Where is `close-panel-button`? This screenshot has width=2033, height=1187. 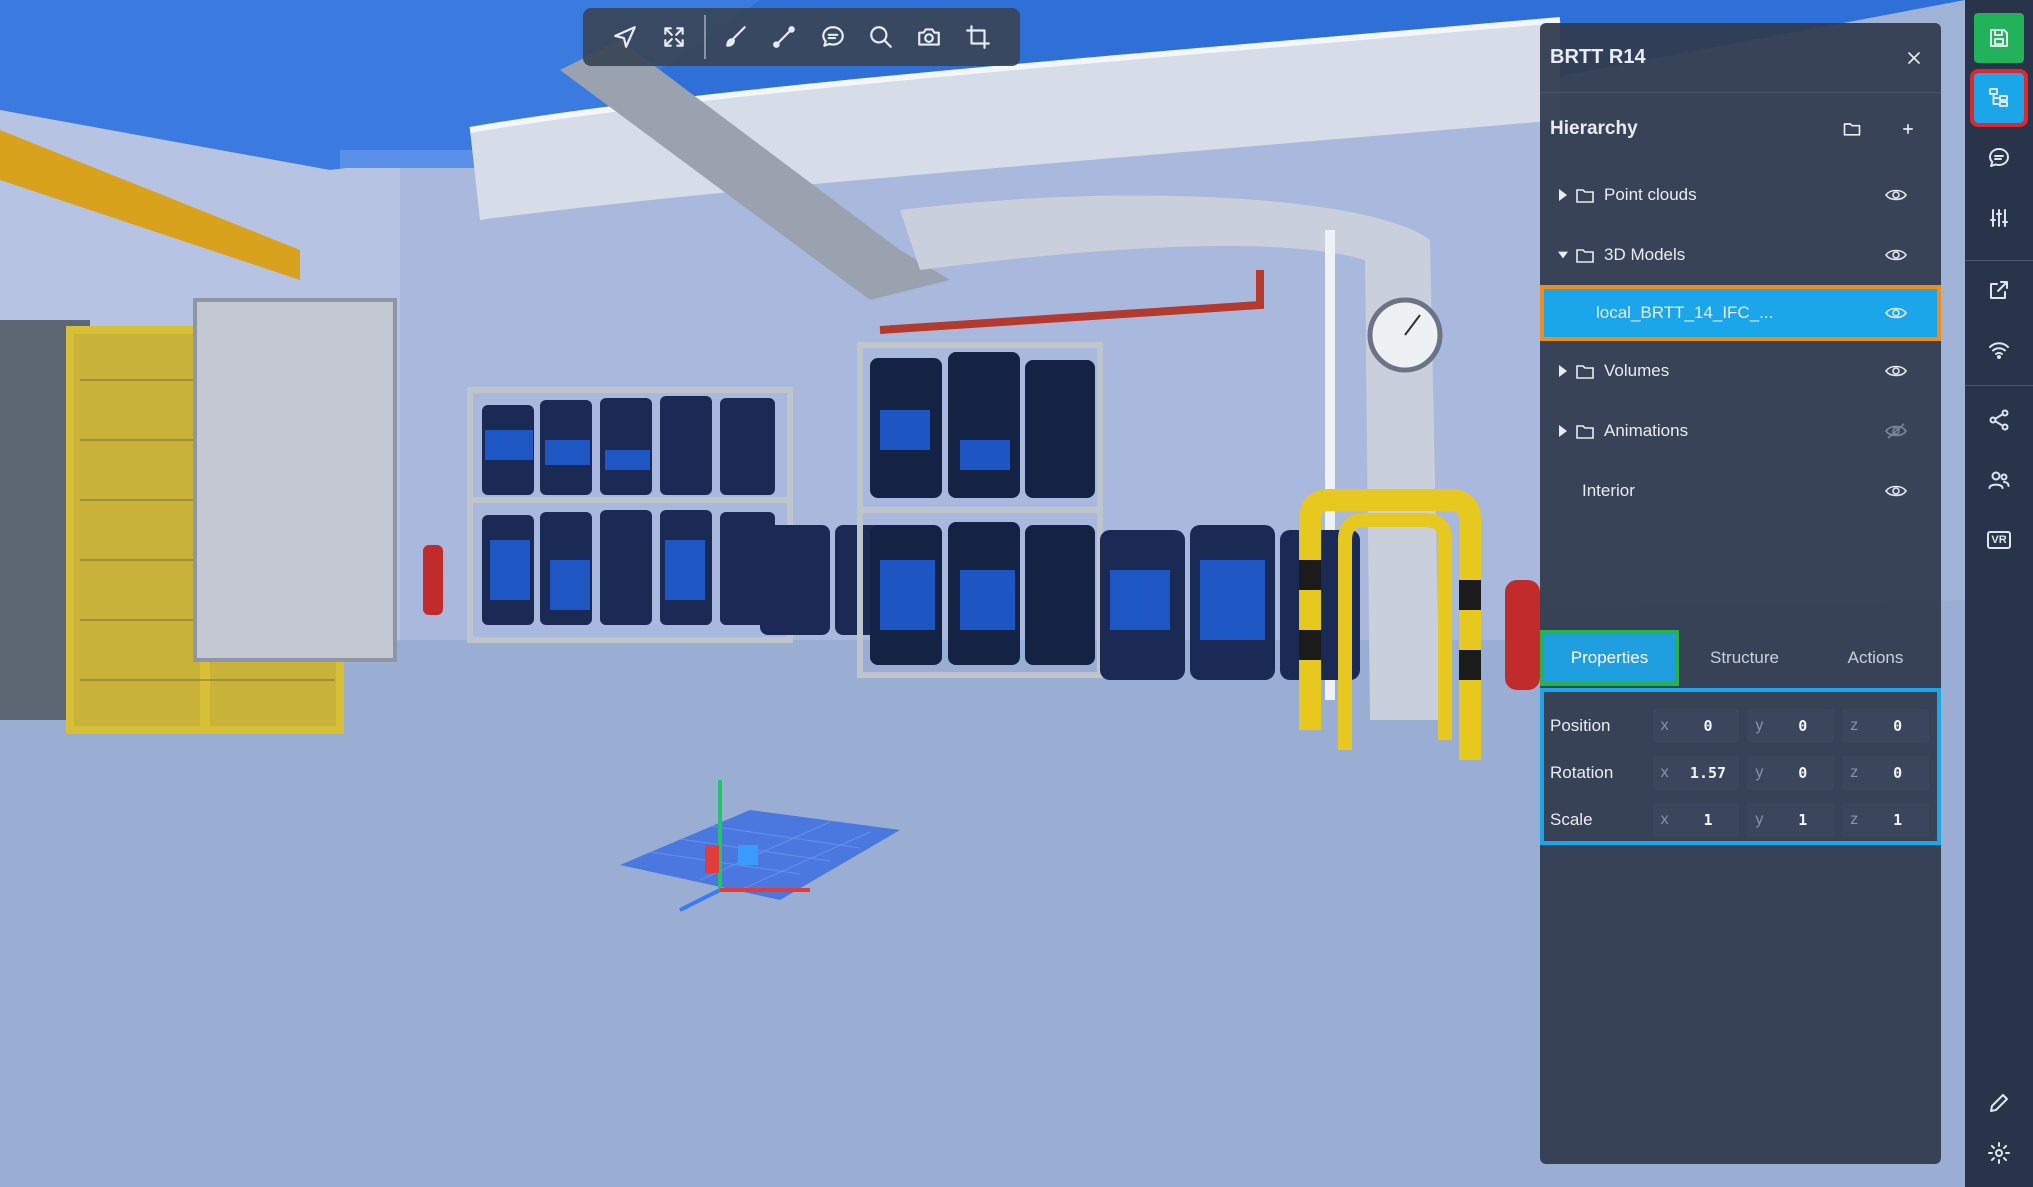
close-panel-button is located at coordinates (1914, 58).